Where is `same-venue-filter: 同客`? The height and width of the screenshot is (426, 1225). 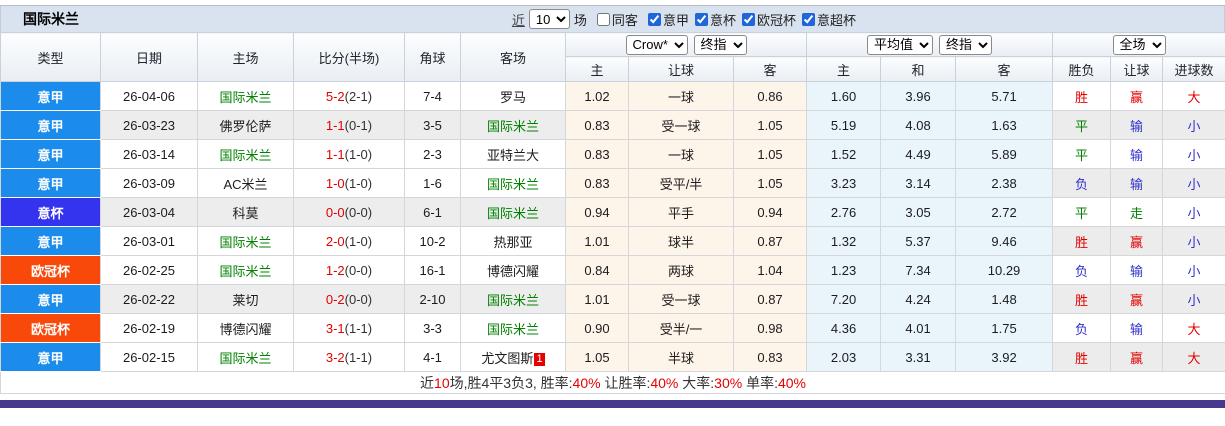
same-venue-filter: 同客 is located at coordinates (614, 19).